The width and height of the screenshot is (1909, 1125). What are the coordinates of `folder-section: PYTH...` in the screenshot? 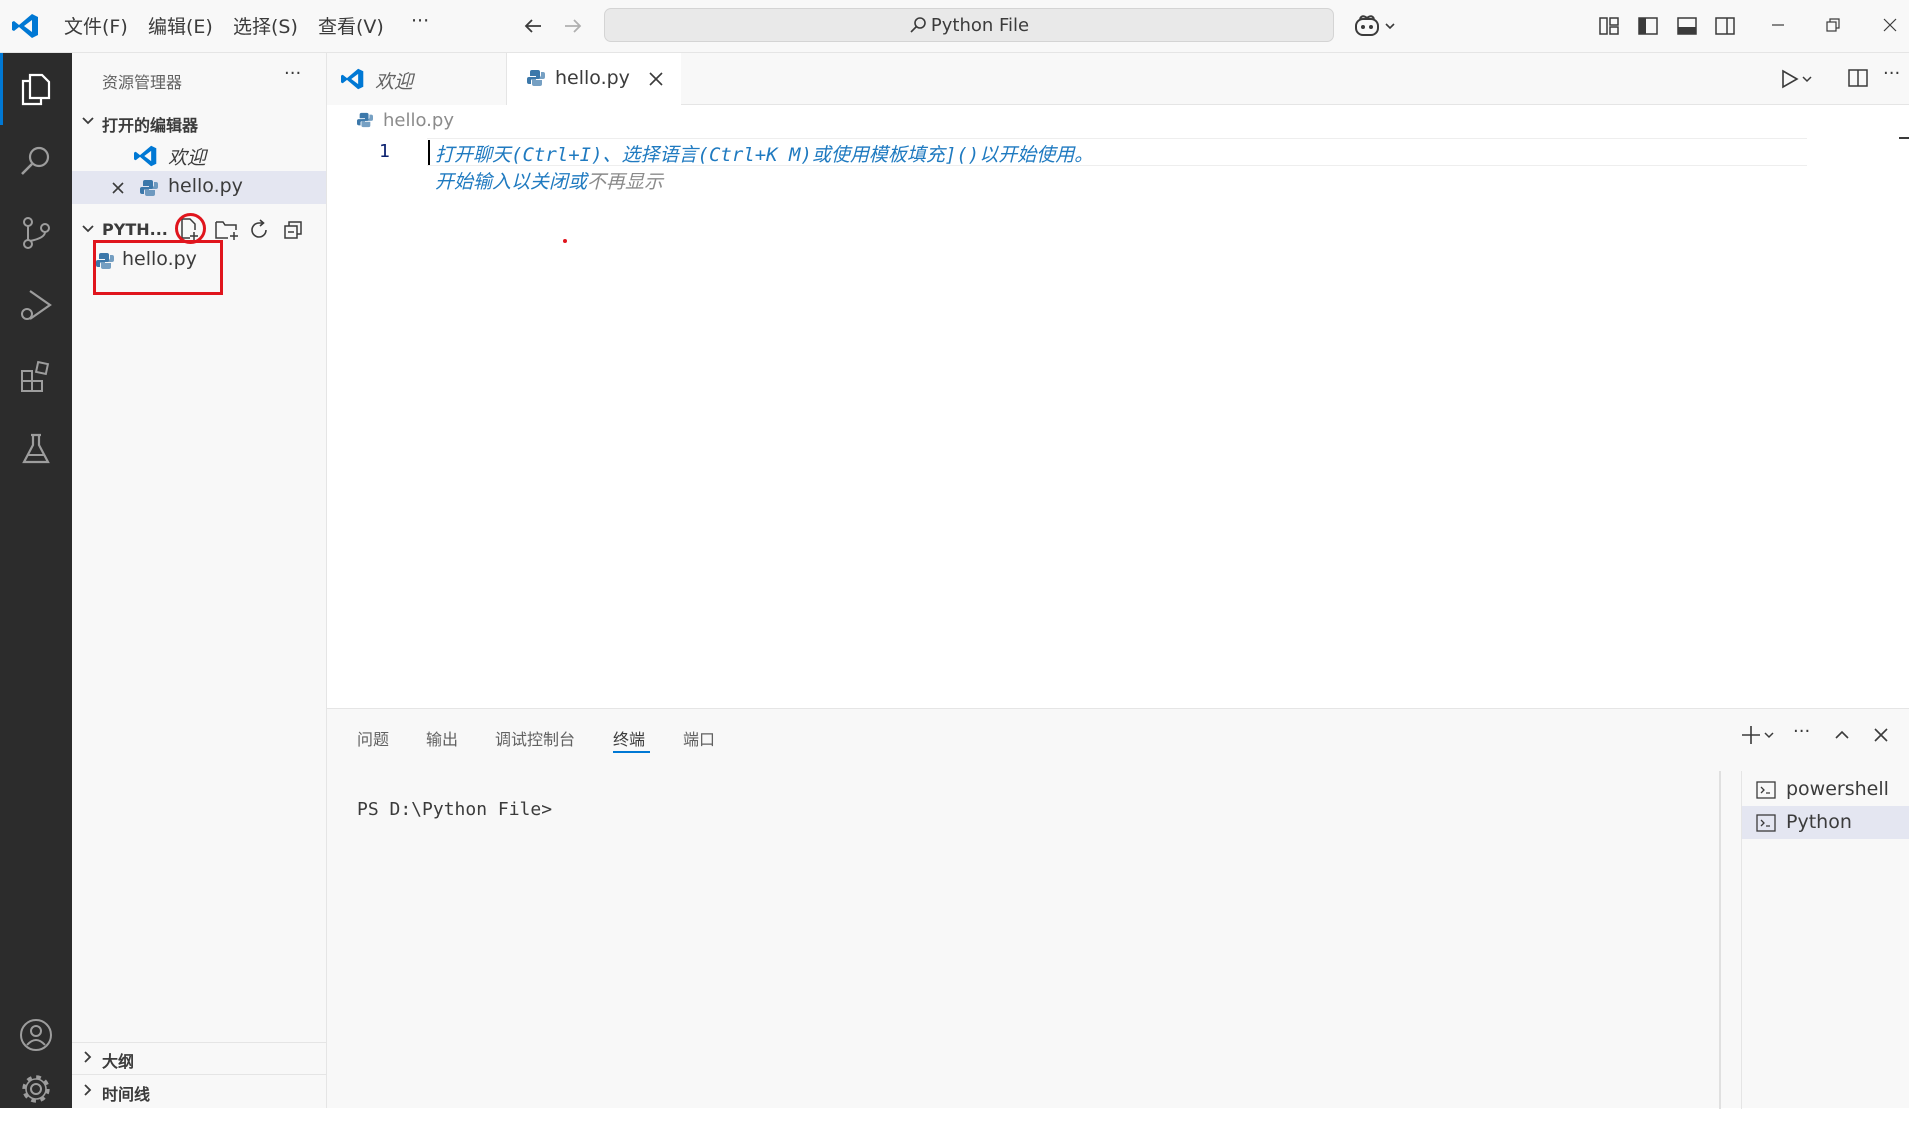 It's located at (135, 229).